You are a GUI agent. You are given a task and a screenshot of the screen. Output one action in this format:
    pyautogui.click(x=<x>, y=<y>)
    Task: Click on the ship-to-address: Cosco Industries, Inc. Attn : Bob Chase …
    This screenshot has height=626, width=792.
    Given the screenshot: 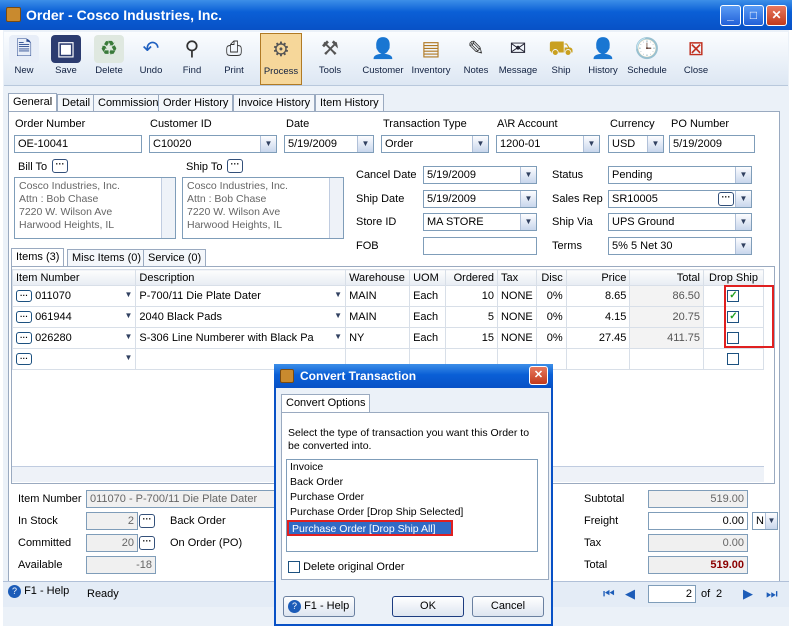 What is the action you would take?
    pyautogui.click(x=263, y=208)
    